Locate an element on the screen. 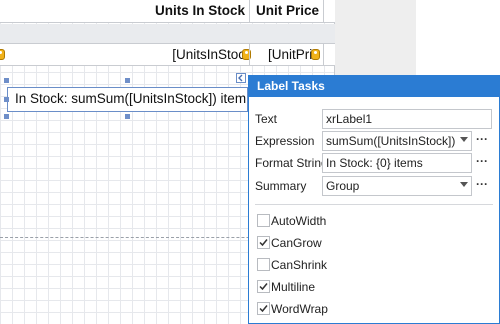 This screenshot has height=324, width=500. text-field: xrLabel1 is located at coordinates (407, 119).